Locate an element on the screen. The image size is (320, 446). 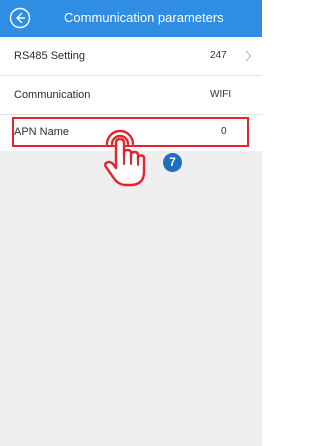
page-title: Communication parameters is located at coordinates (144, 17).